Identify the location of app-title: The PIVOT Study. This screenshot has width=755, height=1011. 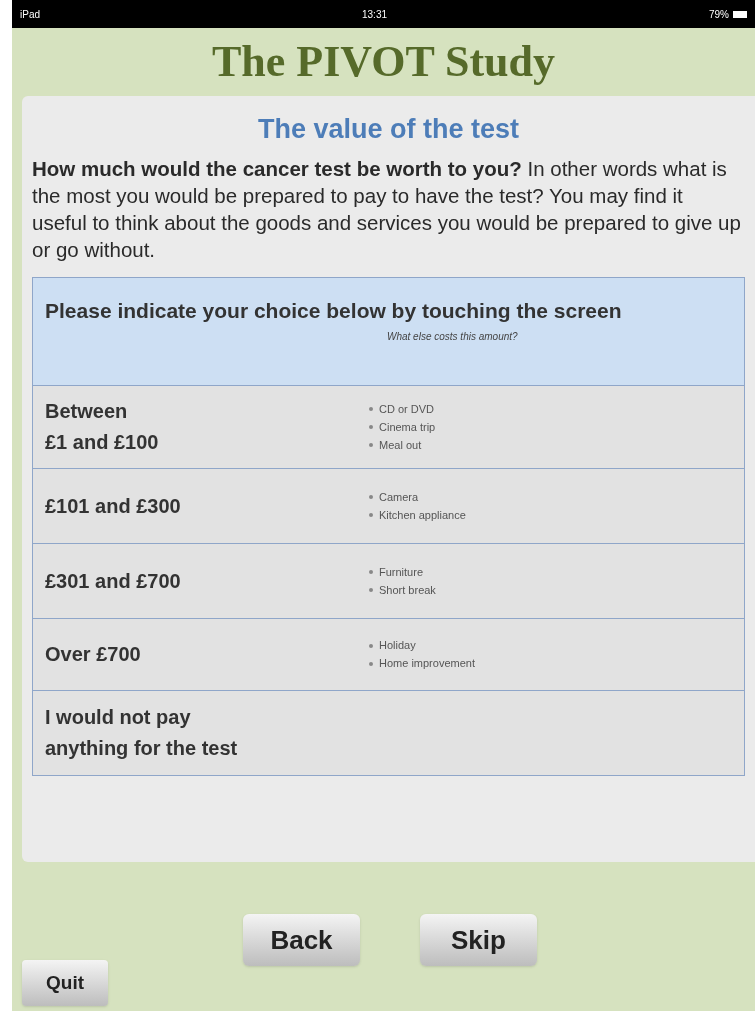
(383, 62).